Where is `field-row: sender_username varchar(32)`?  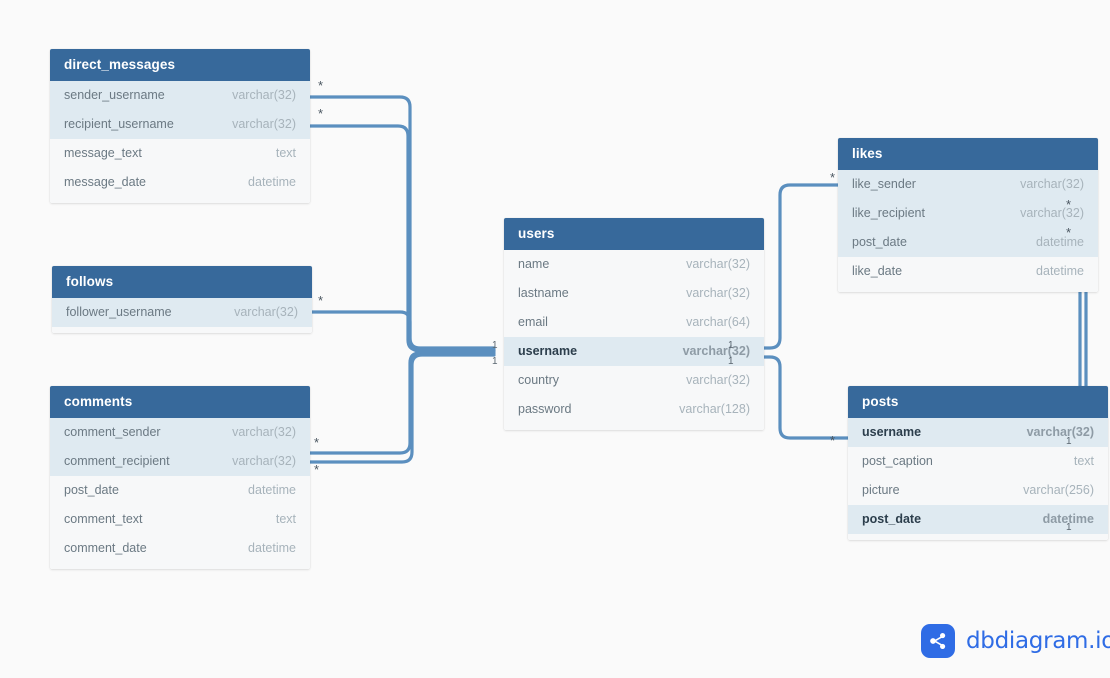 field-row: sender_username varchar(32) is located at coordinates (180, 95).